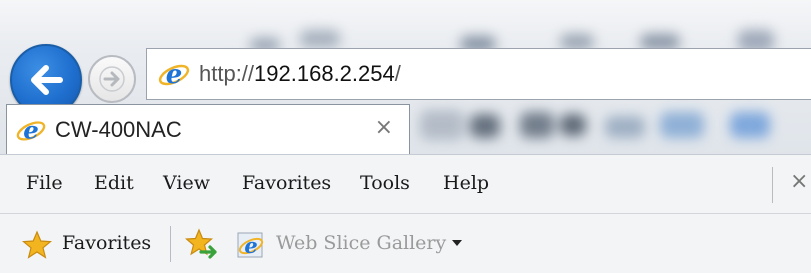  Describe the element at coordinates (208, 129) in the screenshot. I see `browser-tab: e CW-400NAC ×` at that location.